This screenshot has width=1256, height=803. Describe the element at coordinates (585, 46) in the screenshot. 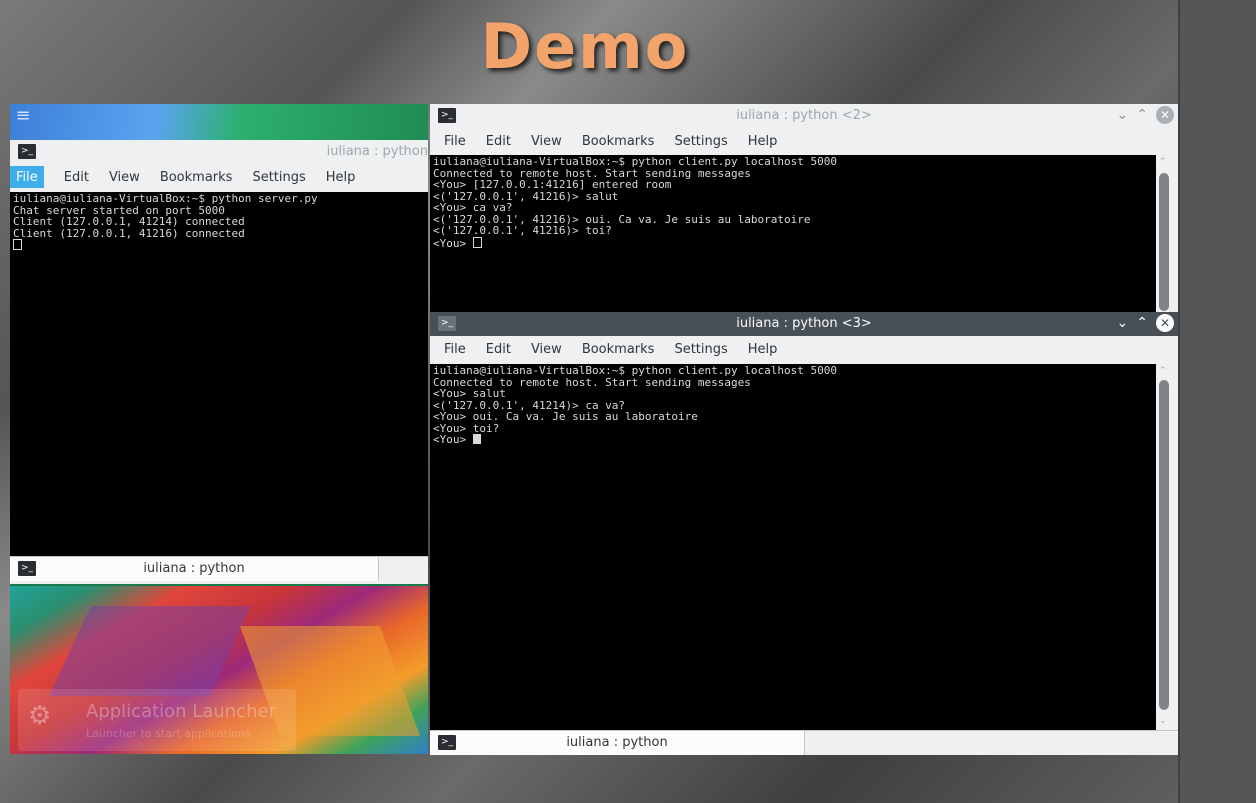

I see `slide-title: Demo` at that location.